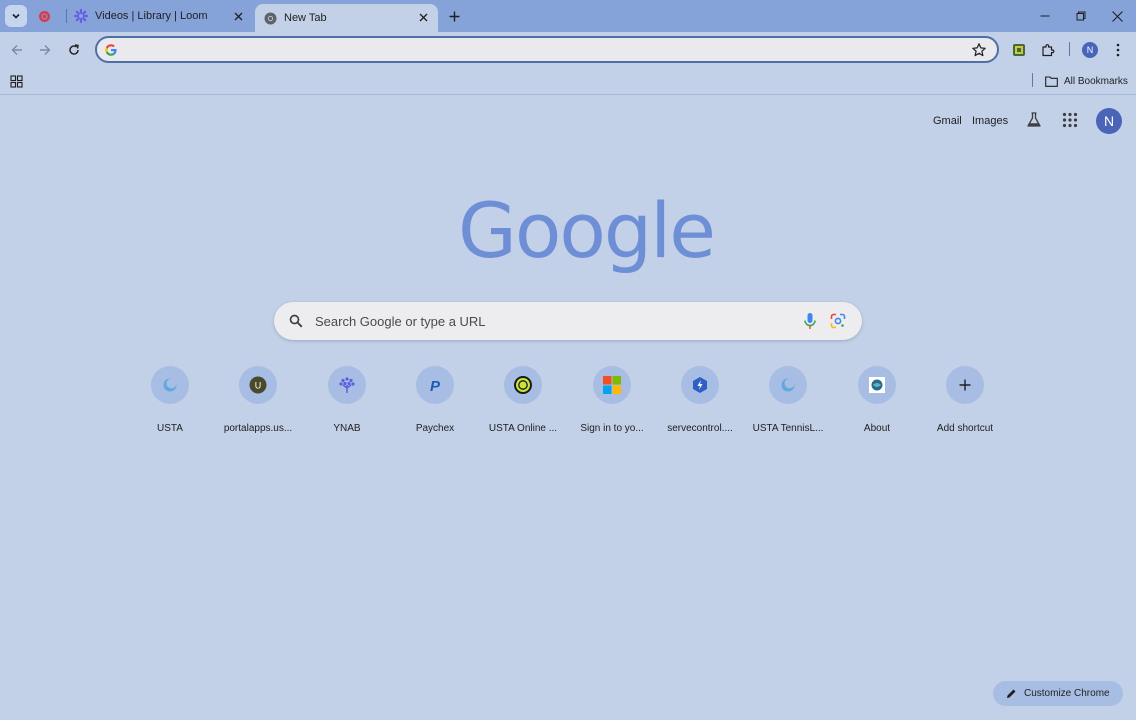 The width and height of the screenshot is (1136, 720). What do you see at coordinates (568, 81) in the screenshot?
I see `bookmarks-bar: All Bookmarks` at bounding box center [568, 81].